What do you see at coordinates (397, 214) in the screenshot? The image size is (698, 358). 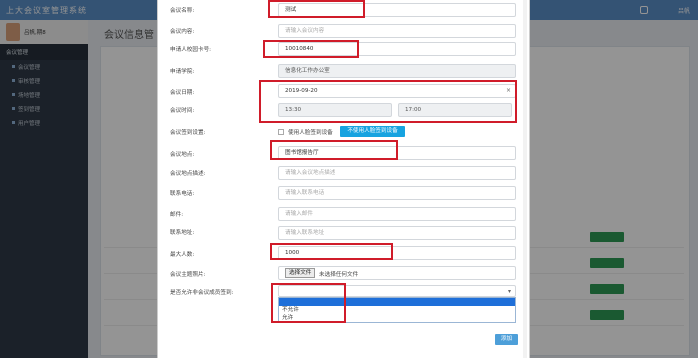 I see `email-input: 请输入邮件` at bounding box center [397, 214].